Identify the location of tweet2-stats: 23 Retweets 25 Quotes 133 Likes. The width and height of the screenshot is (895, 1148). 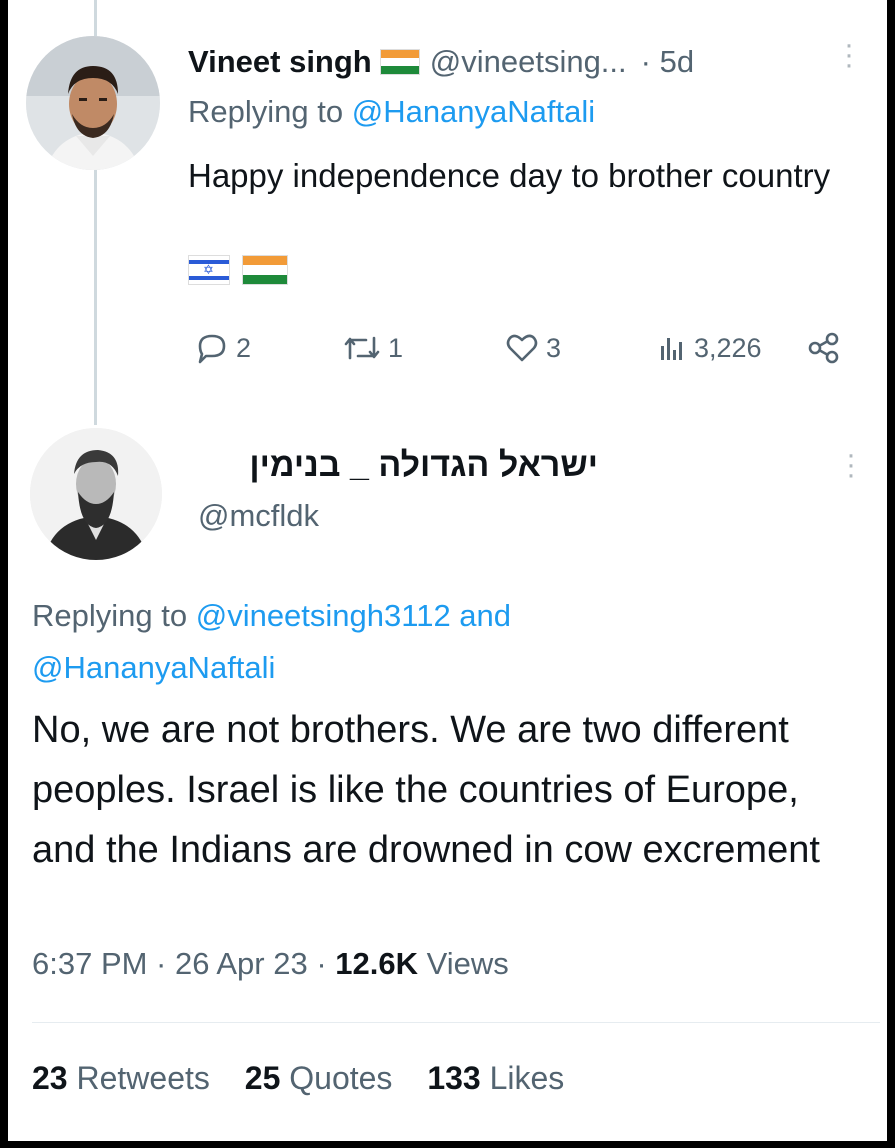
(311, 1078).